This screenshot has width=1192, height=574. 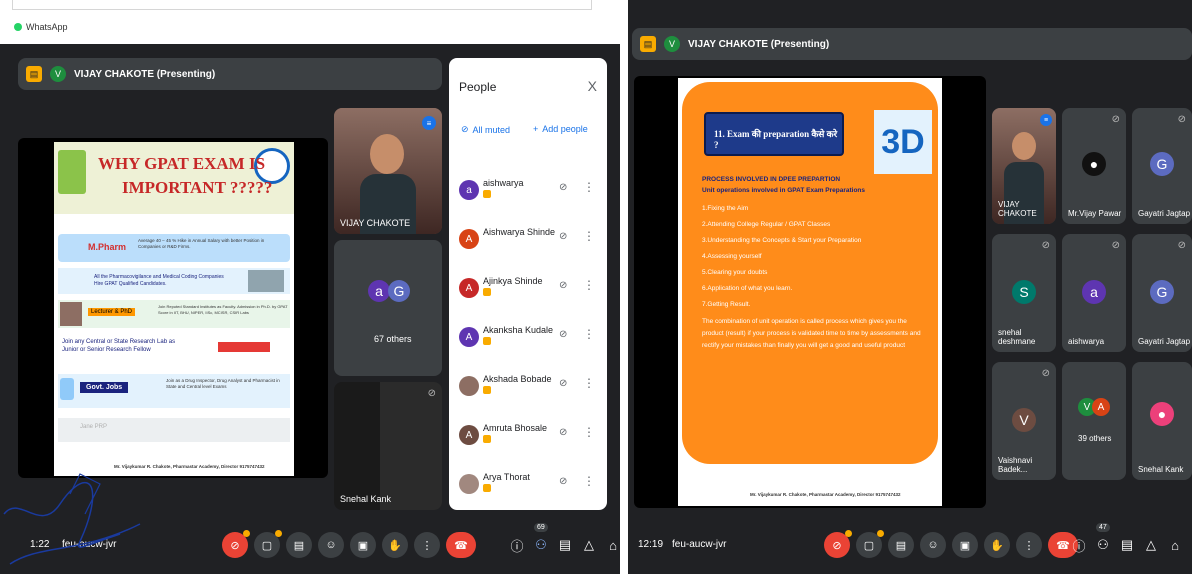 I want to click on participant-avatar: V, so click(x=1024, y=420).